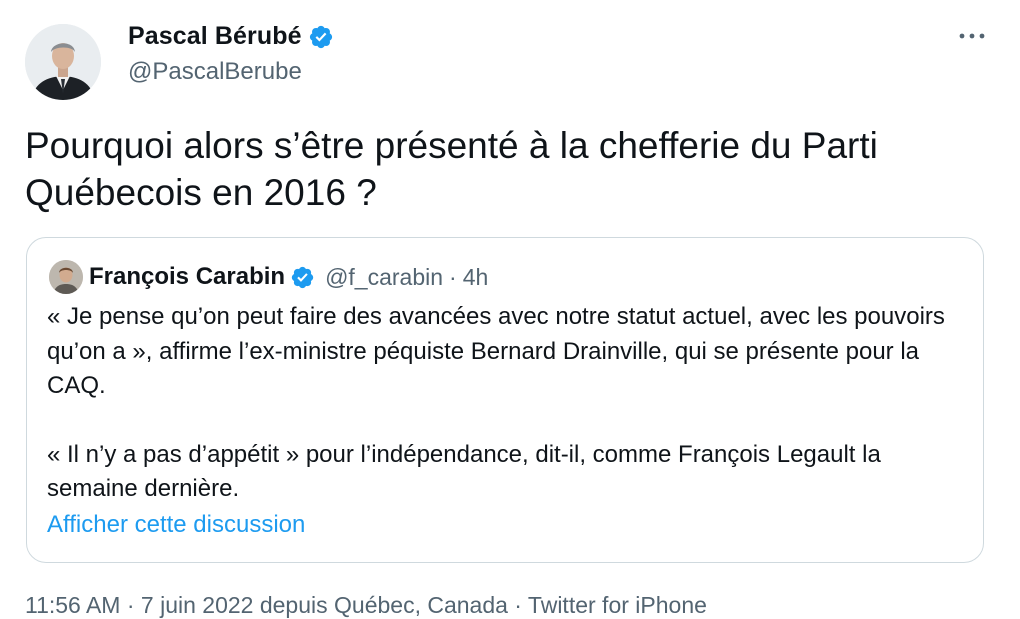 Image resolution: width=1020 pixels, height=619 pixels. What do you see at coordinates (384, 277) in the screenshot?
I see `quoted-handle: @f_carabin` at bounding box center [384, 277].